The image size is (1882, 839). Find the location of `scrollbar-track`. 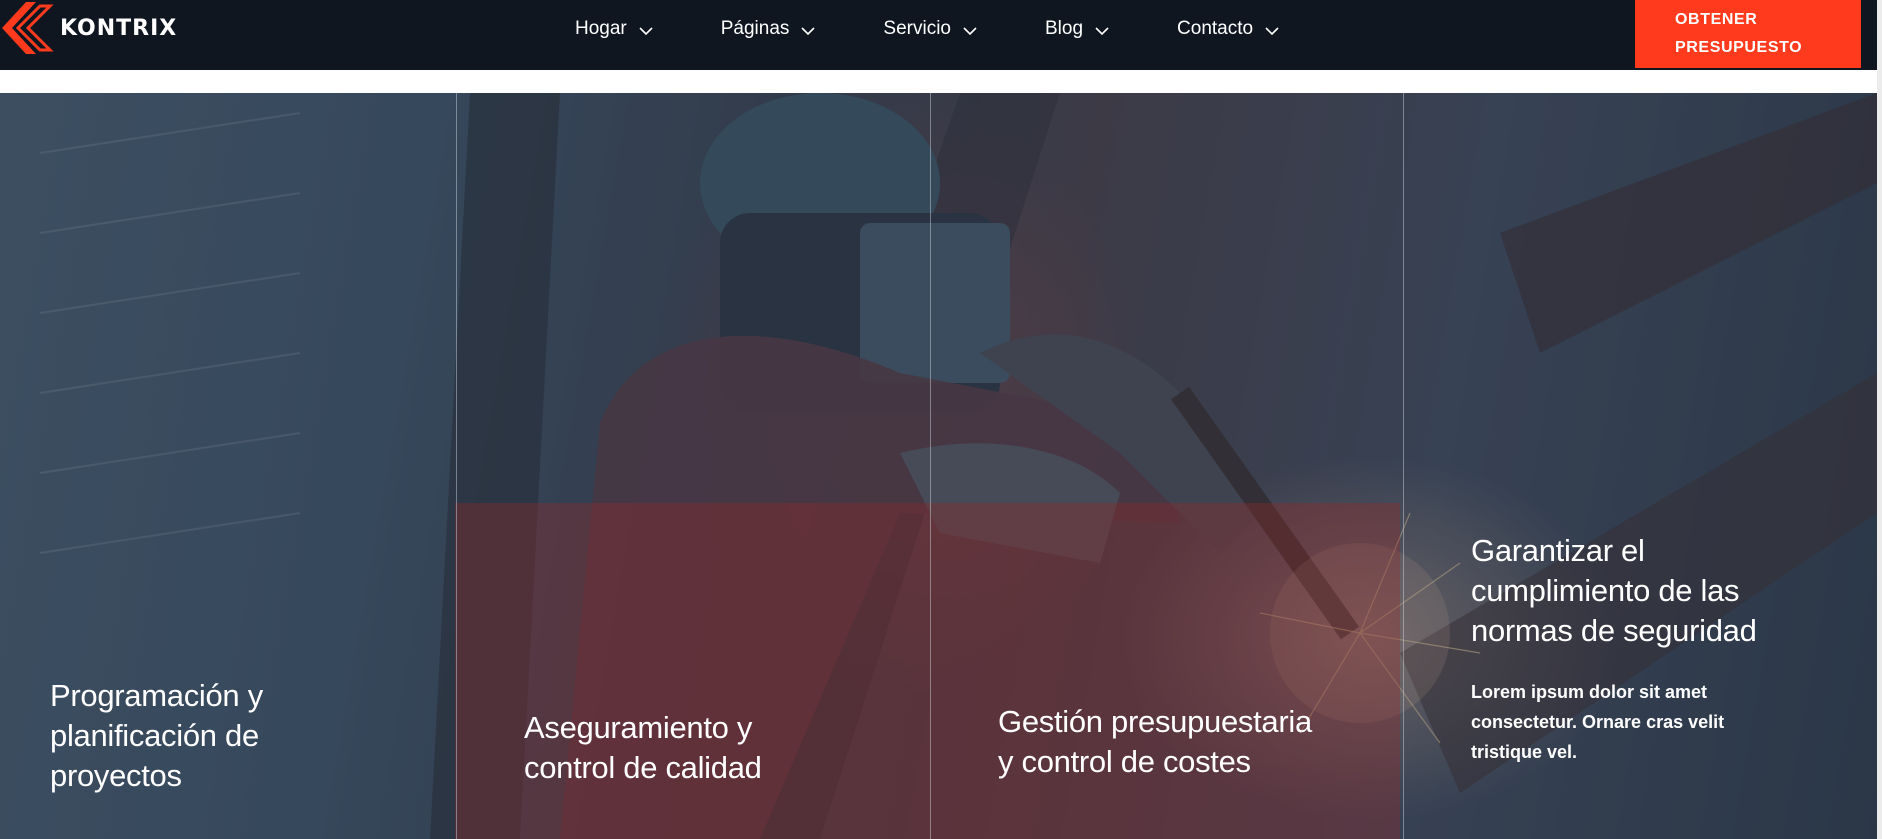

scrollbar-track is located at coordinates (1879, 419).